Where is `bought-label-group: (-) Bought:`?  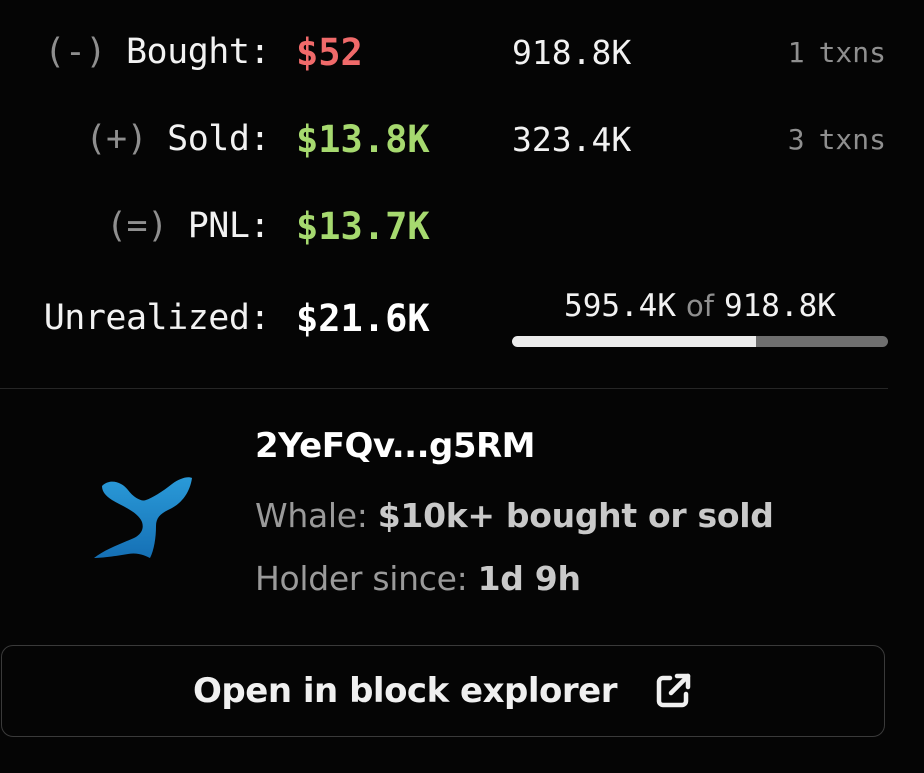 bought-label-group: (-) Bought: is located at coordinates (157, 52).